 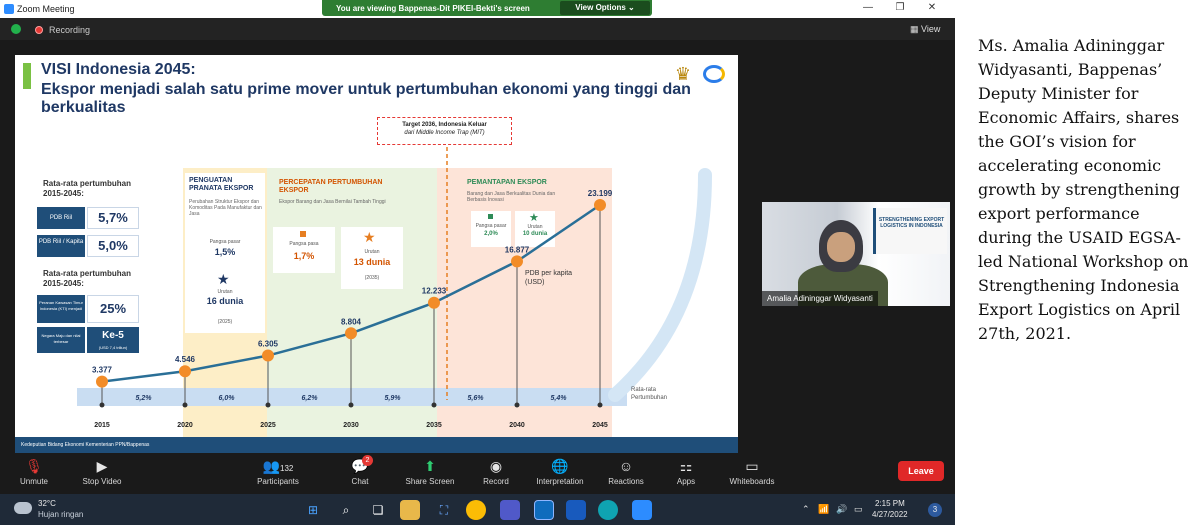 What do you see at coordinates (444, 133) in the screenshot?
I see `target-line-2: dari Middle Income Trap (MIT)` at bounding box center [444, 133].